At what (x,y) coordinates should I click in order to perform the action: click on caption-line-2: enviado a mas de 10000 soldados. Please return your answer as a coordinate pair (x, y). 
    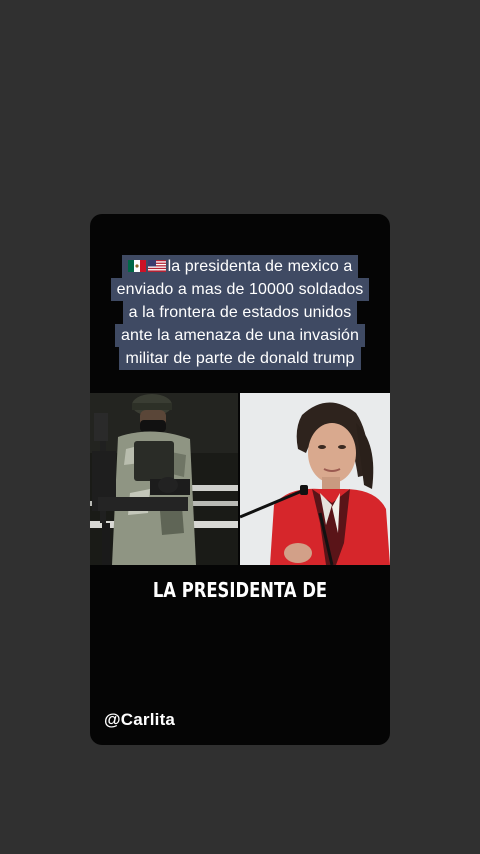
    Looking at the image, I should click on (240, 289).